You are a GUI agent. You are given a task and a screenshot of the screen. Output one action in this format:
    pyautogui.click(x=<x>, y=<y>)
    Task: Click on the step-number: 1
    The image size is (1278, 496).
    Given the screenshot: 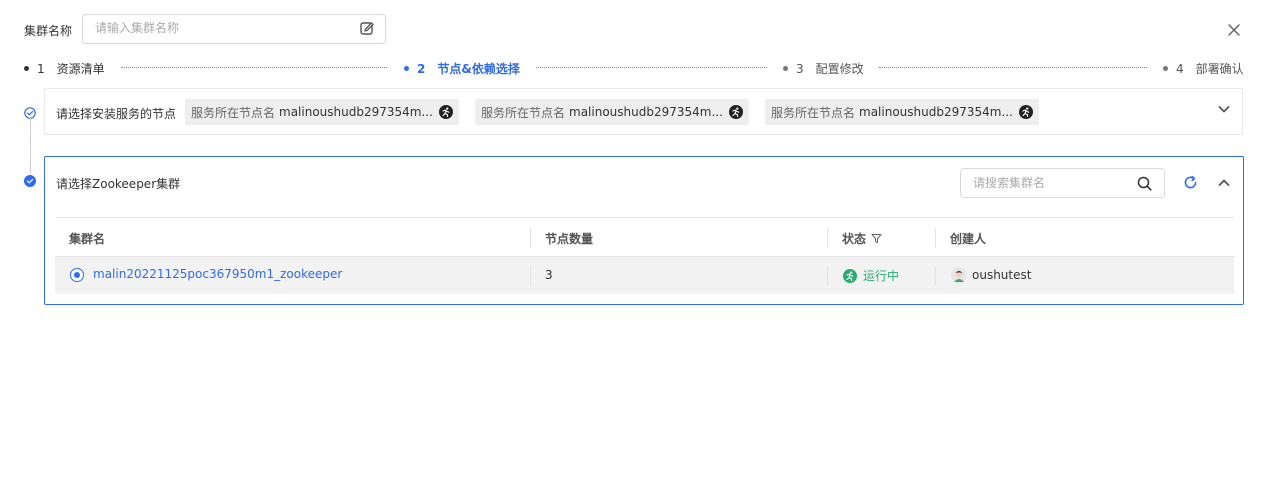 What is the action you would take?
    pyautogui.click(x=41, y=68)
    